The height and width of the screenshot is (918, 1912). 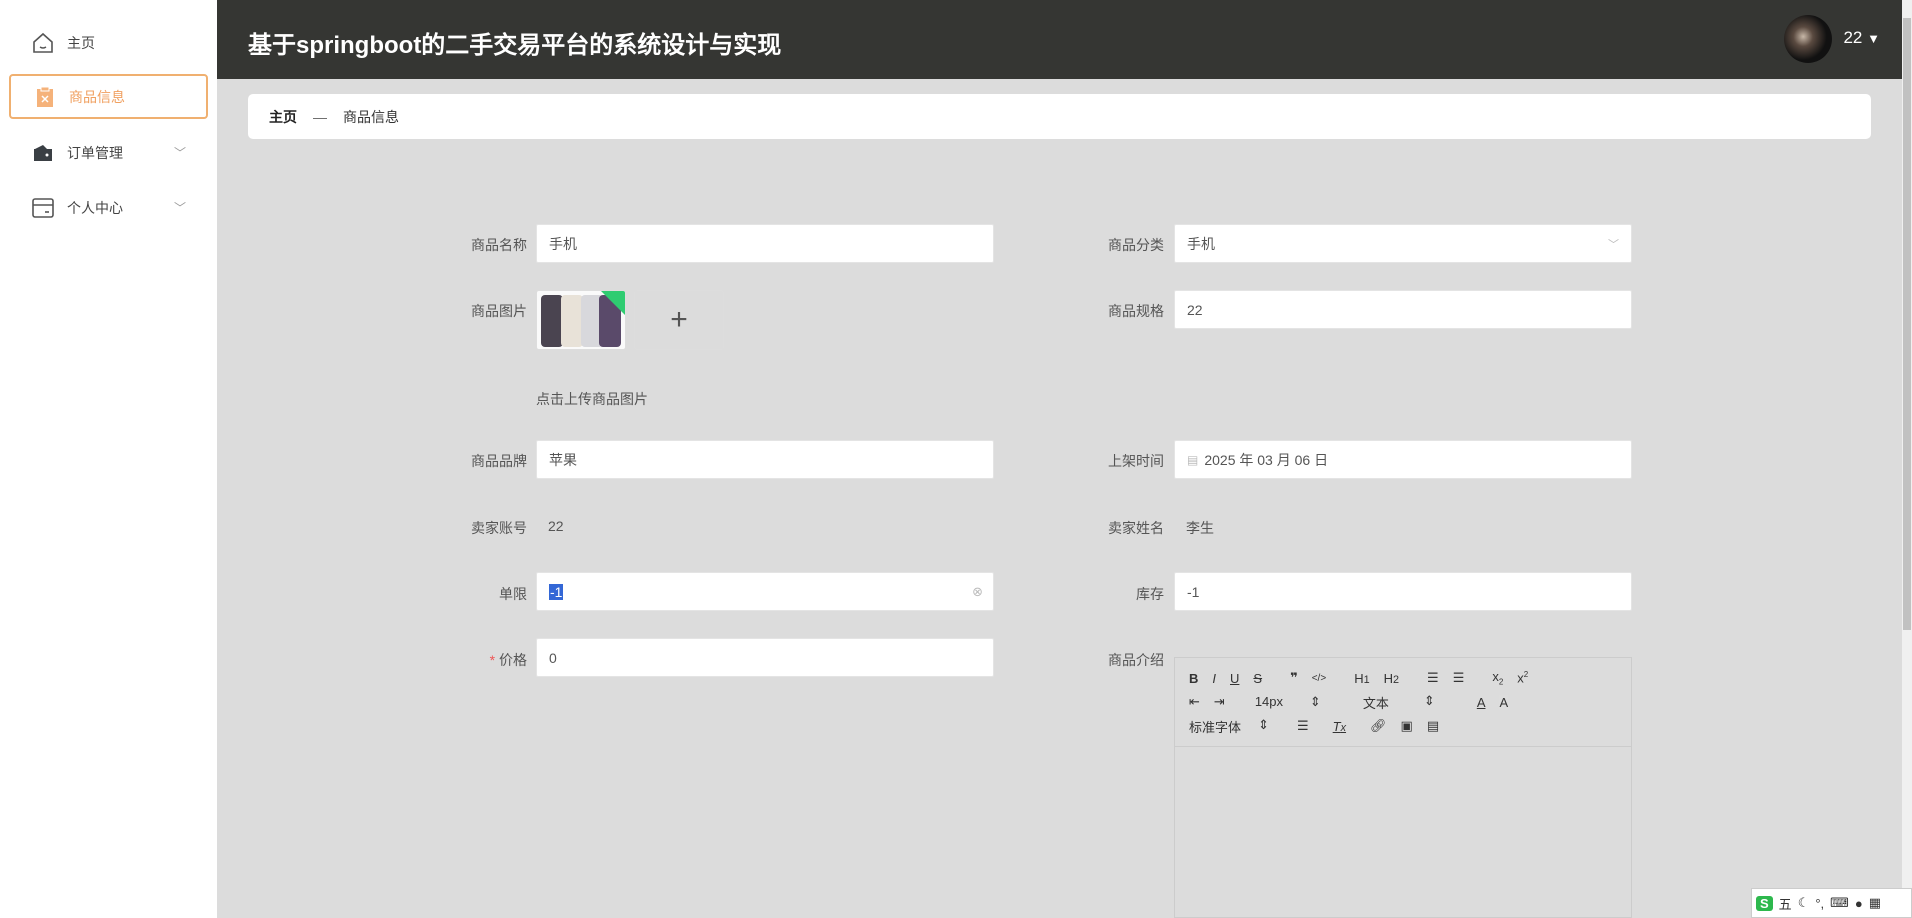 I want to click on scrollbar-thumb, so click(x=1907, y=324).